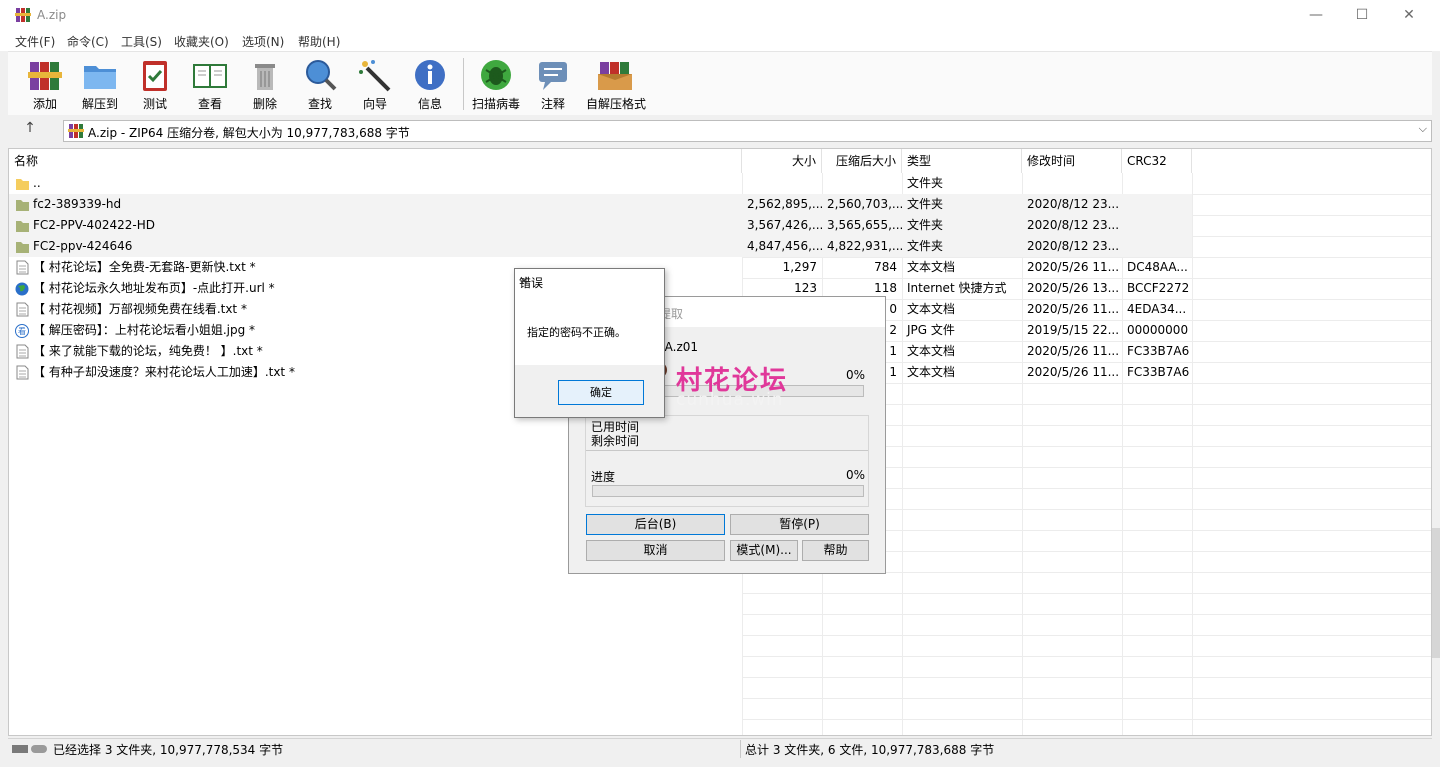 The width and height of the screenshot is (1440, 767). What do you see at coordinates (154, 104) in the screenshot?
I see `test-label: 测试` at bounding box center [154, 104].